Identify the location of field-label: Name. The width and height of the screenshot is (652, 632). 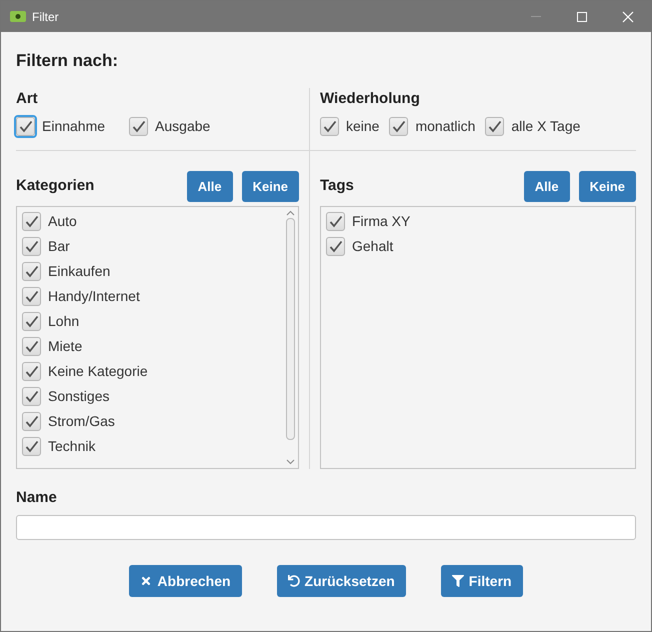
(37, 498).